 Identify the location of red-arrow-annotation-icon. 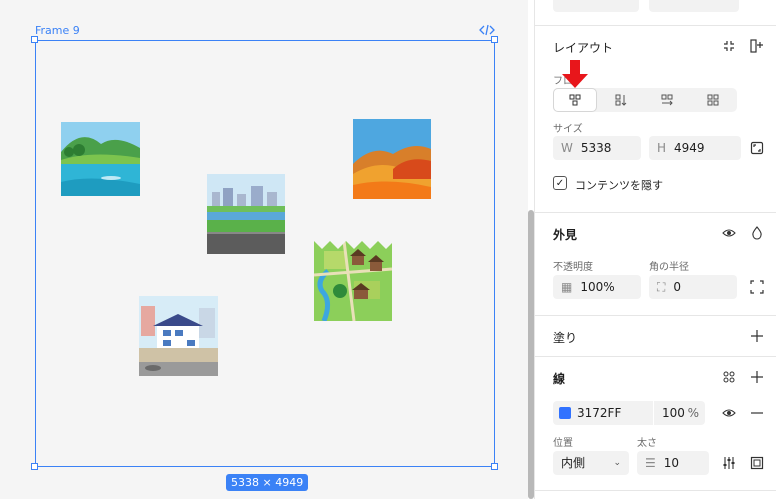
(575, 74).